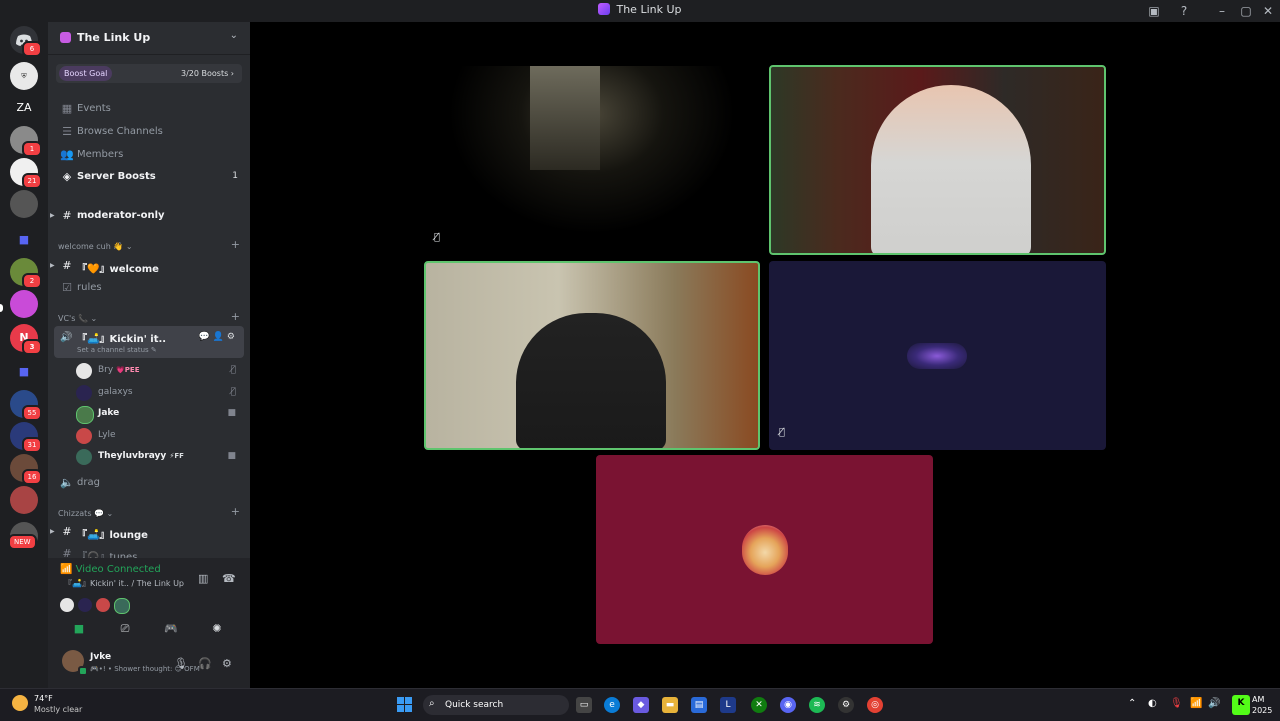 This screenshot has height=721, width=1280. What do you see at coordinates (24, 500) in the screenshot?
I see `server-15-icon` at bounding box center [24, 500].